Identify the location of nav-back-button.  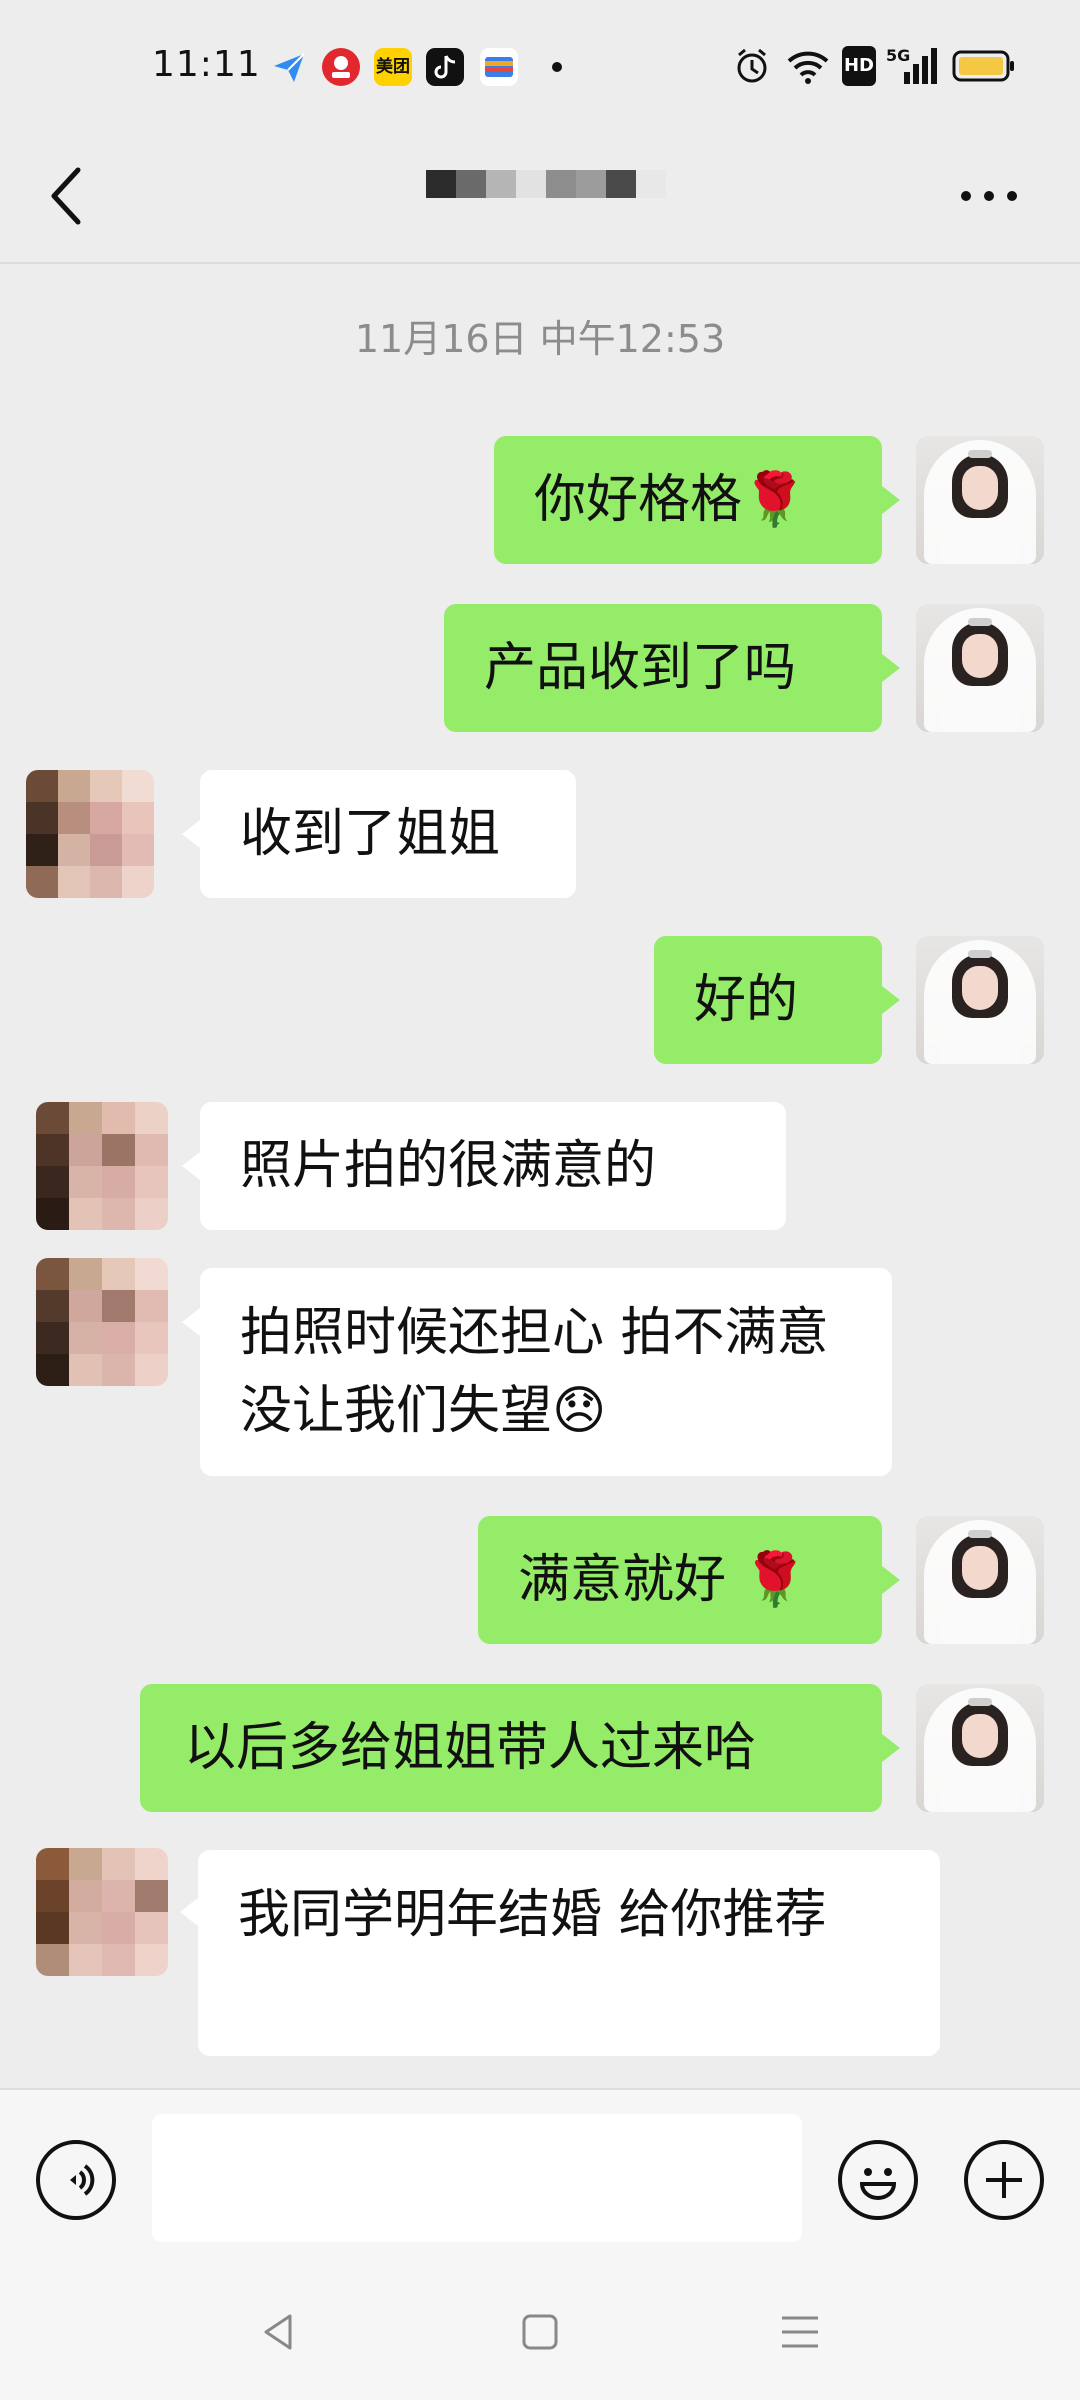
(280, 2332).